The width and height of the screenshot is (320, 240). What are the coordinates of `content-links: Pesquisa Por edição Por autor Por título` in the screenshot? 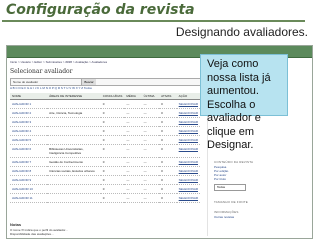 It's located at (221, 173).